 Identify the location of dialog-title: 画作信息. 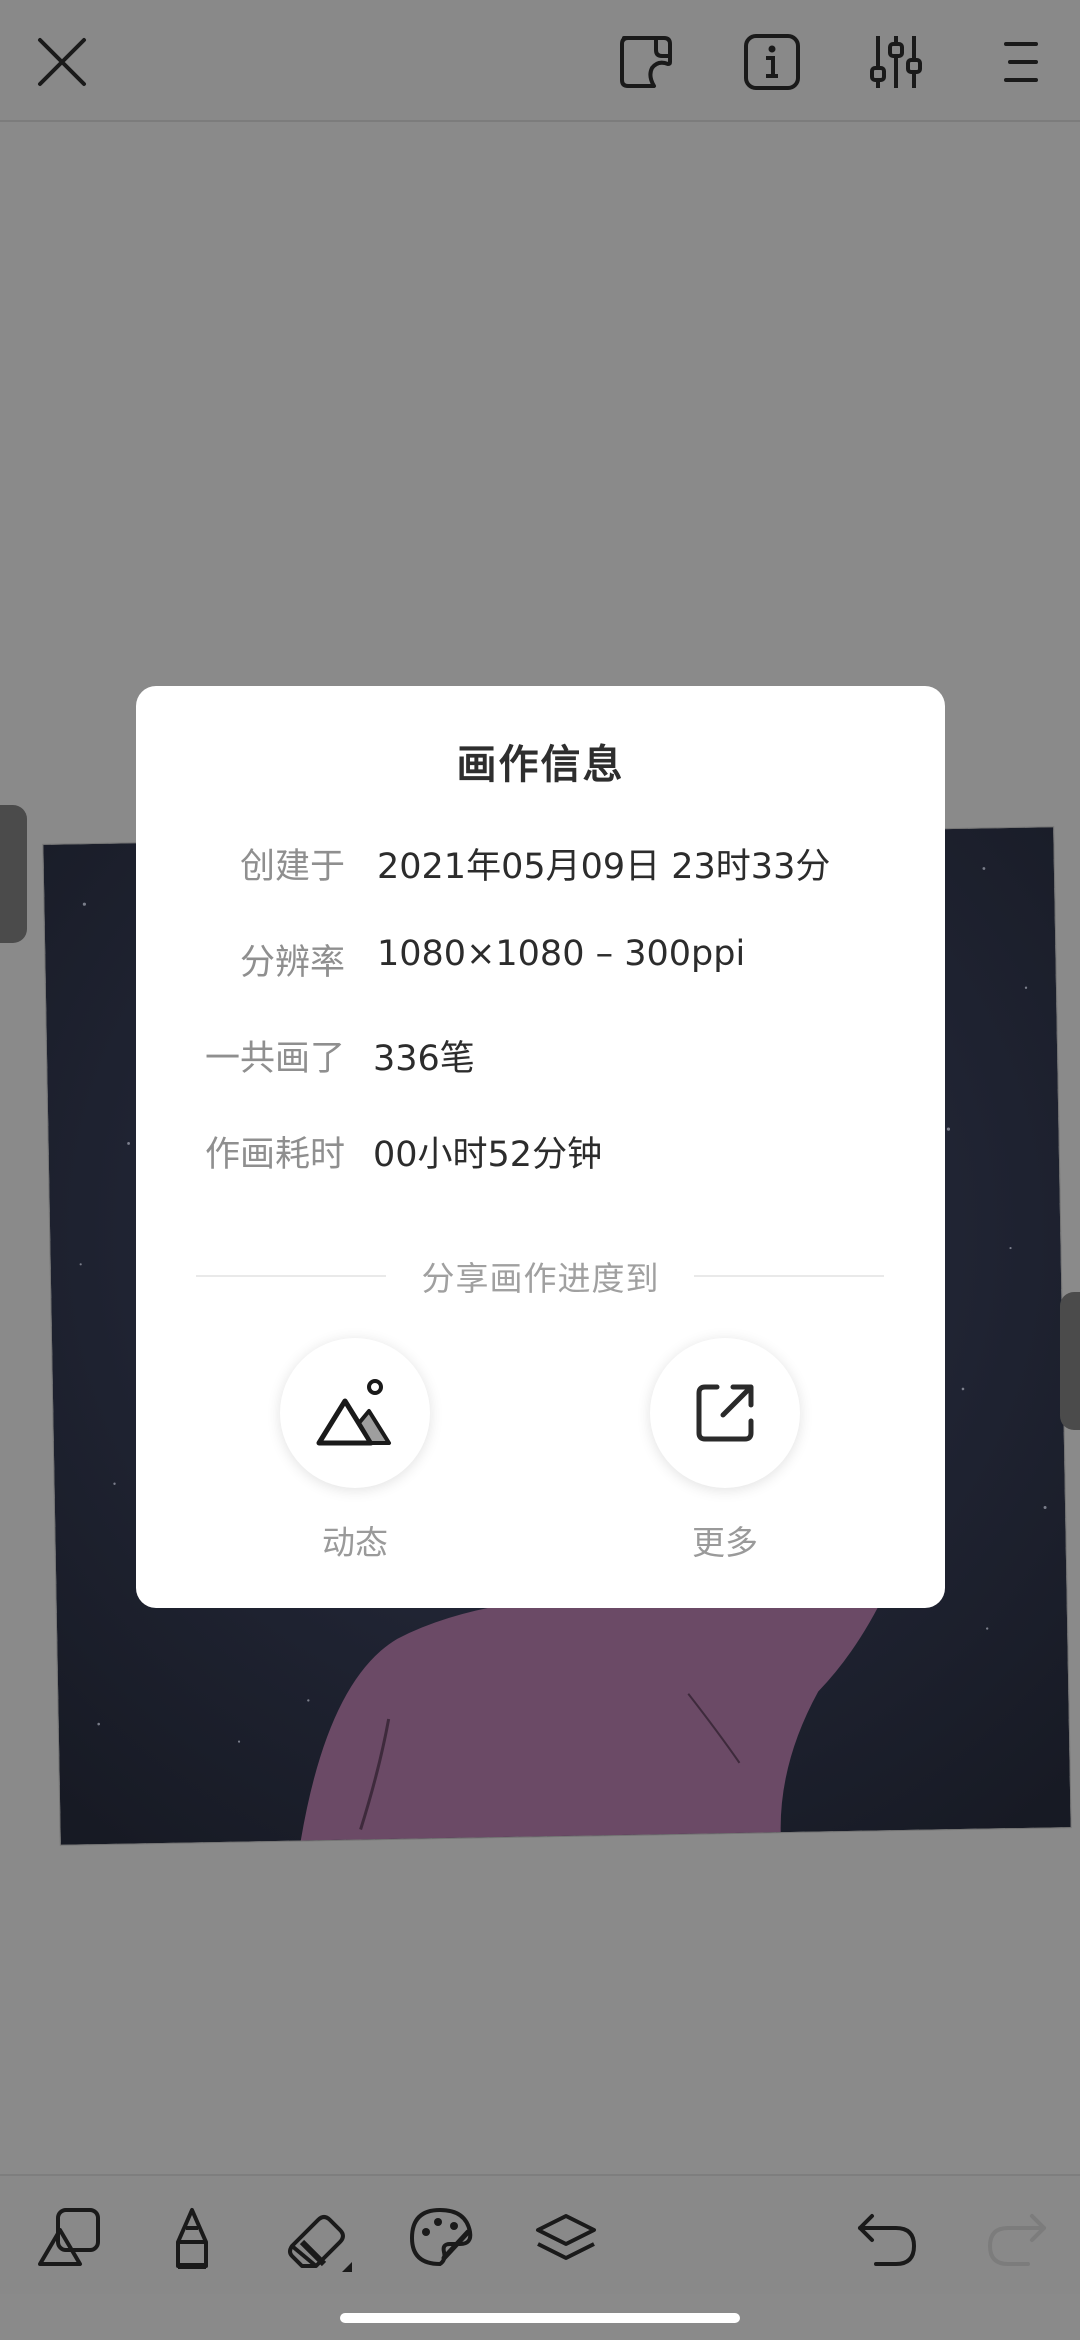
(540, 765).